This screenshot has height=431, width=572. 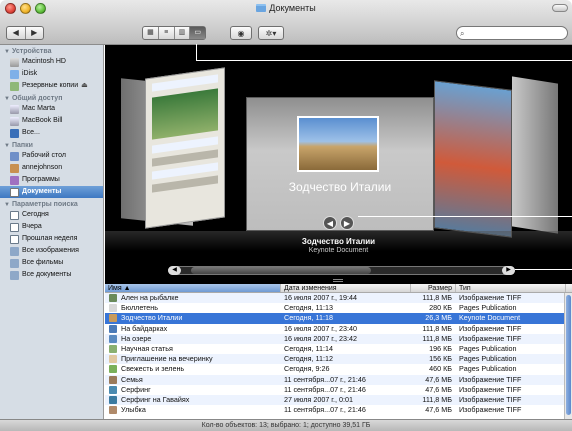 I want to click on eject-icon: ⏏, so click(x=84, y=86).